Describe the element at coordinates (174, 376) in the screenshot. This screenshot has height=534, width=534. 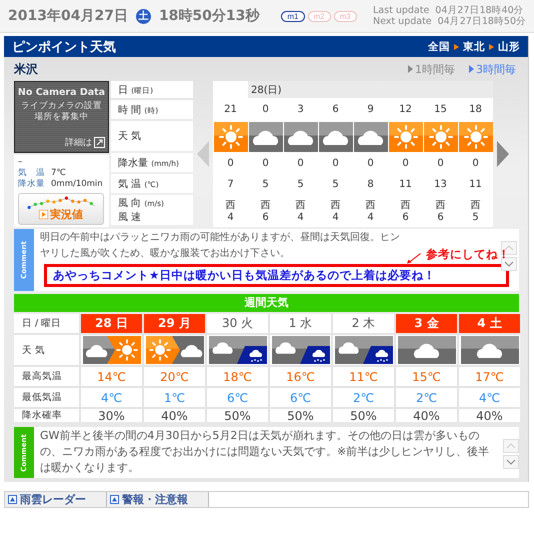
I see `max-temp-cell: 20℃` at that location.